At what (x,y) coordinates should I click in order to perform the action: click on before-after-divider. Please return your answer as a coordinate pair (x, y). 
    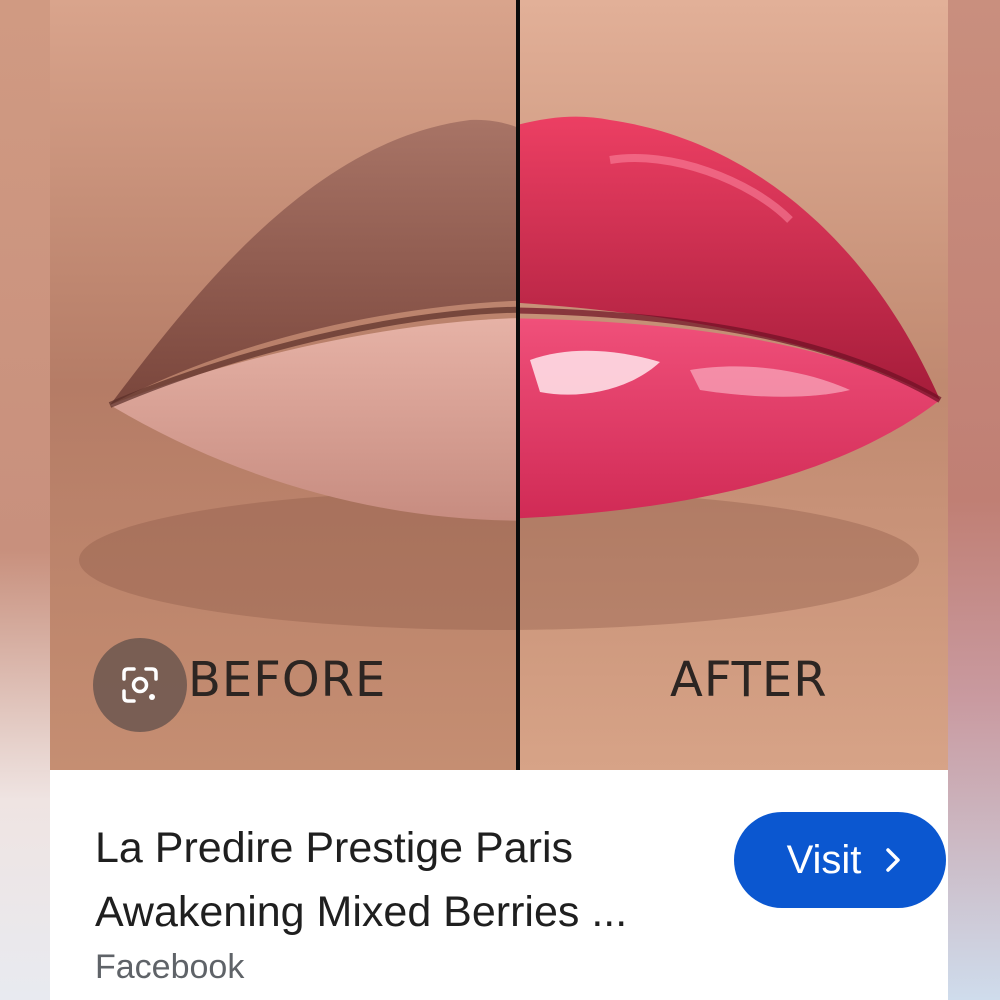
    Looking at the image, I should click on (518, 385).